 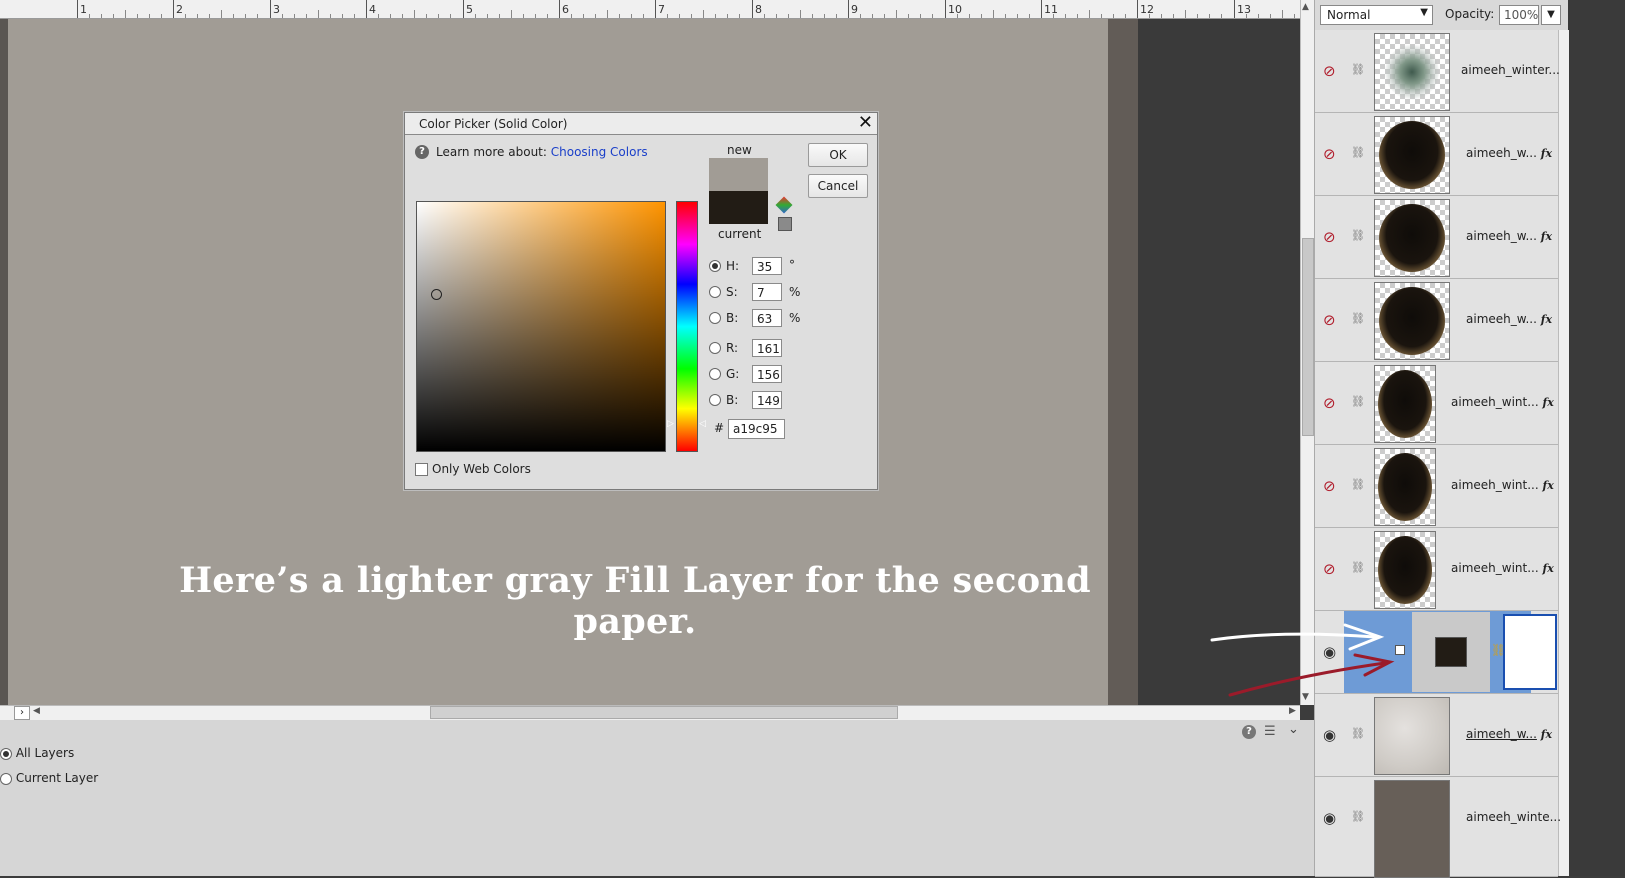 What do you see at coordinates (715, 347) in the screenshot?
I see `r-radio` at bounding box center [715, 347].